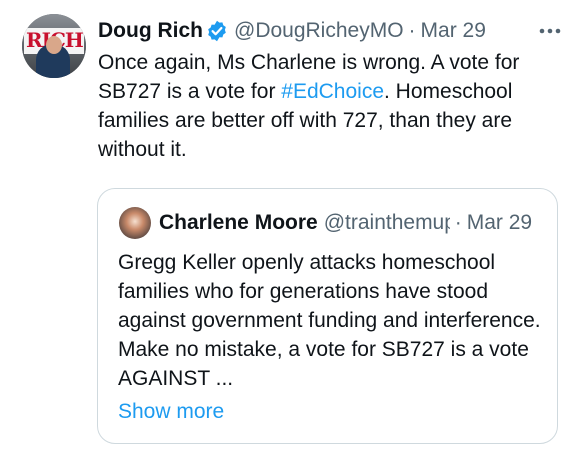 This screenshot has width=585, height=456. Describe the element at coordinates (550, 31) in the screenshot. I see `more-options-icon` at that location.